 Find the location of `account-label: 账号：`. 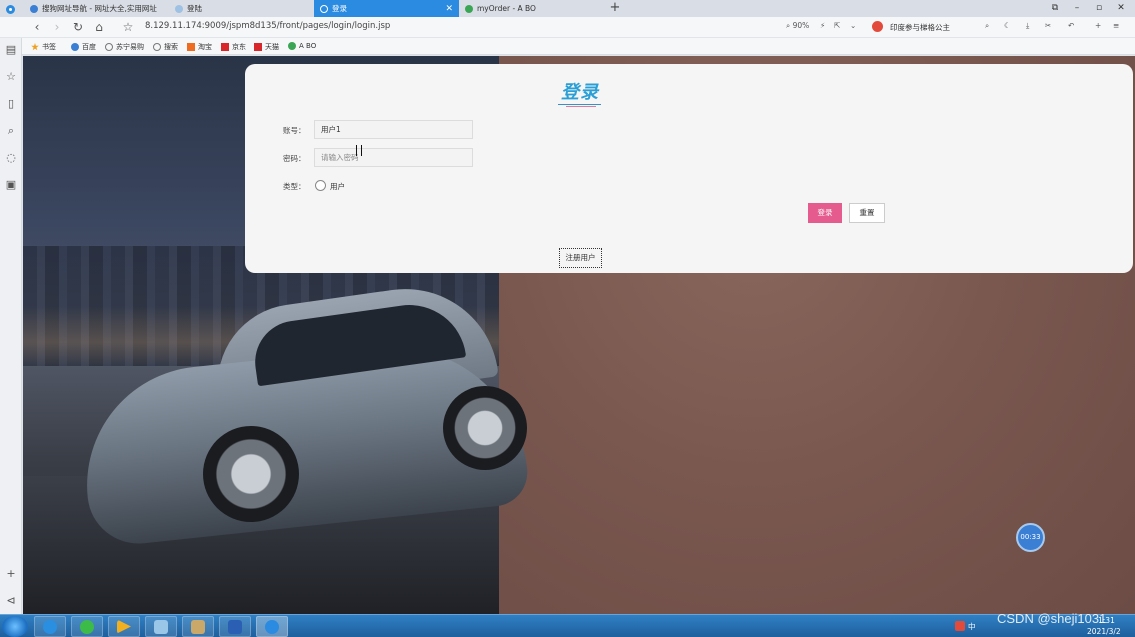

account-label: 账号： is located at coordinates (294, 130).